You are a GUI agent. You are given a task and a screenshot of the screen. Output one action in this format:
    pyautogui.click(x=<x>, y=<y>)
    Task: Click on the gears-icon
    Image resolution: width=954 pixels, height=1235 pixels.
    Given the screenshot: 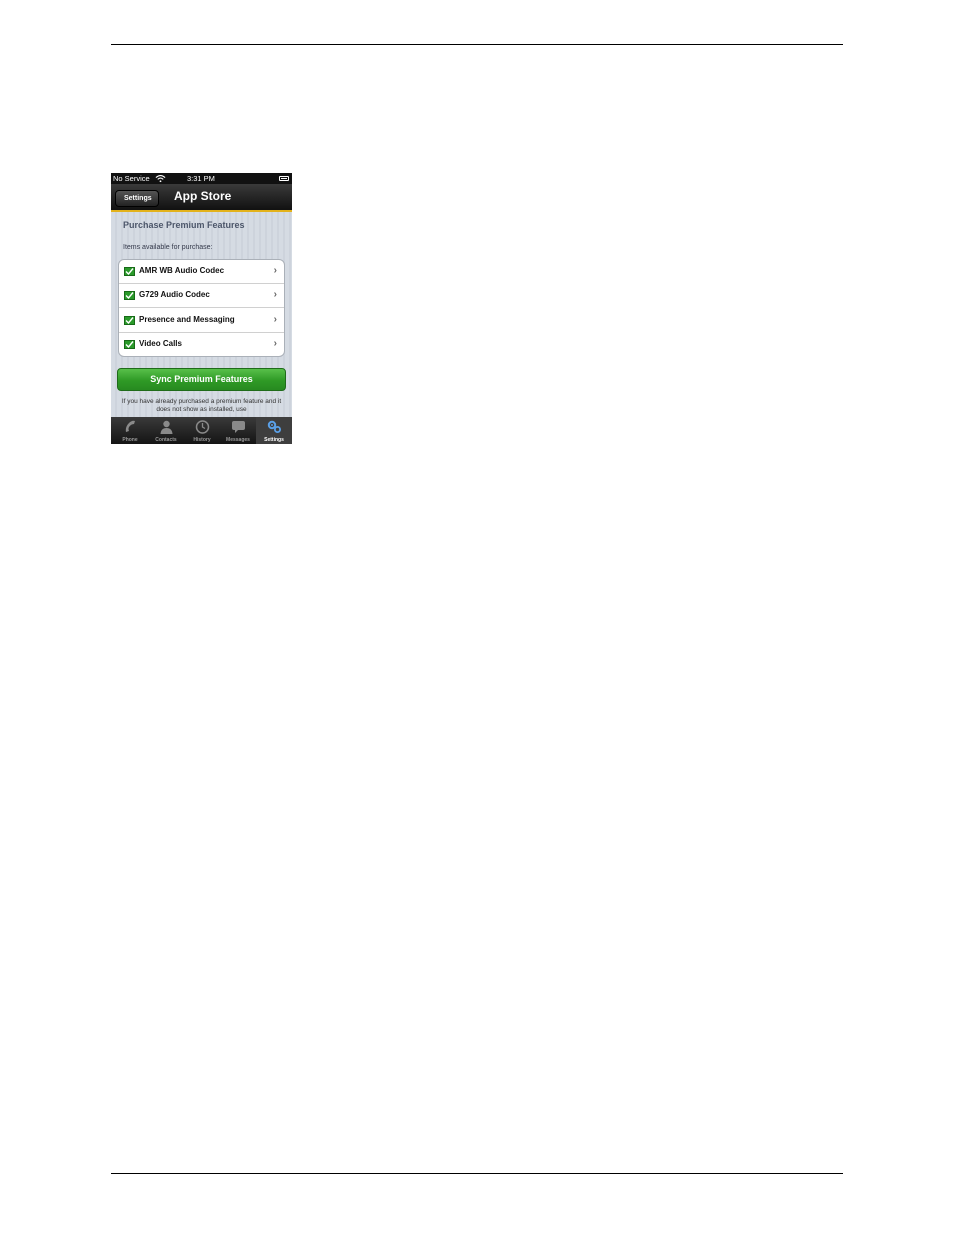 What is the action you would take?
    pyautogui.click(x=274, y=426)
    